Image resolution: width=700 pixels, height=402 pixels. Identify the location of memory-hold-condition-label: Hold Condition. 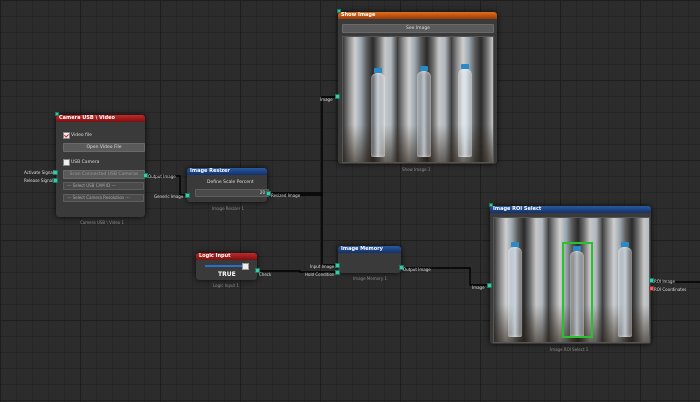
(320, 274).